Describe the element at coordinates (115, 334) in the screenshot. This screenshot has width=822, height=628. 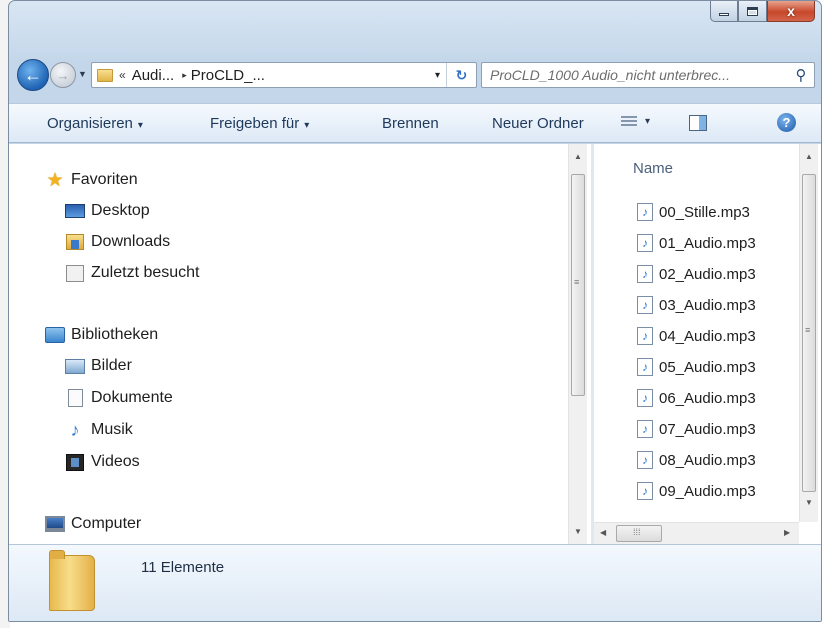
I see `nav-label: Bibliotheken` at that location.